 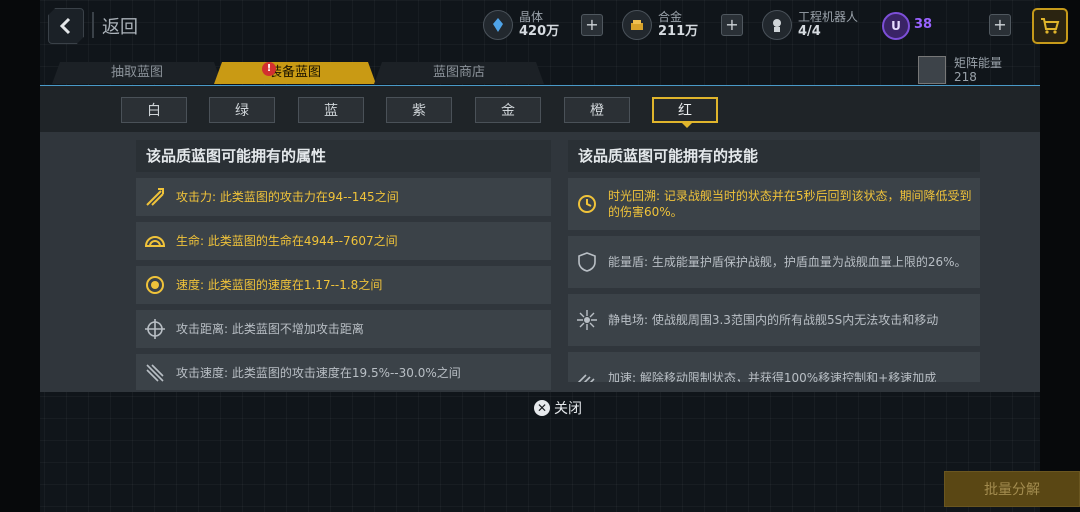 What do you see at coordinates (498, 25) in the screenshot?
I see `crystal-icon` at bounding box center [498, 25].